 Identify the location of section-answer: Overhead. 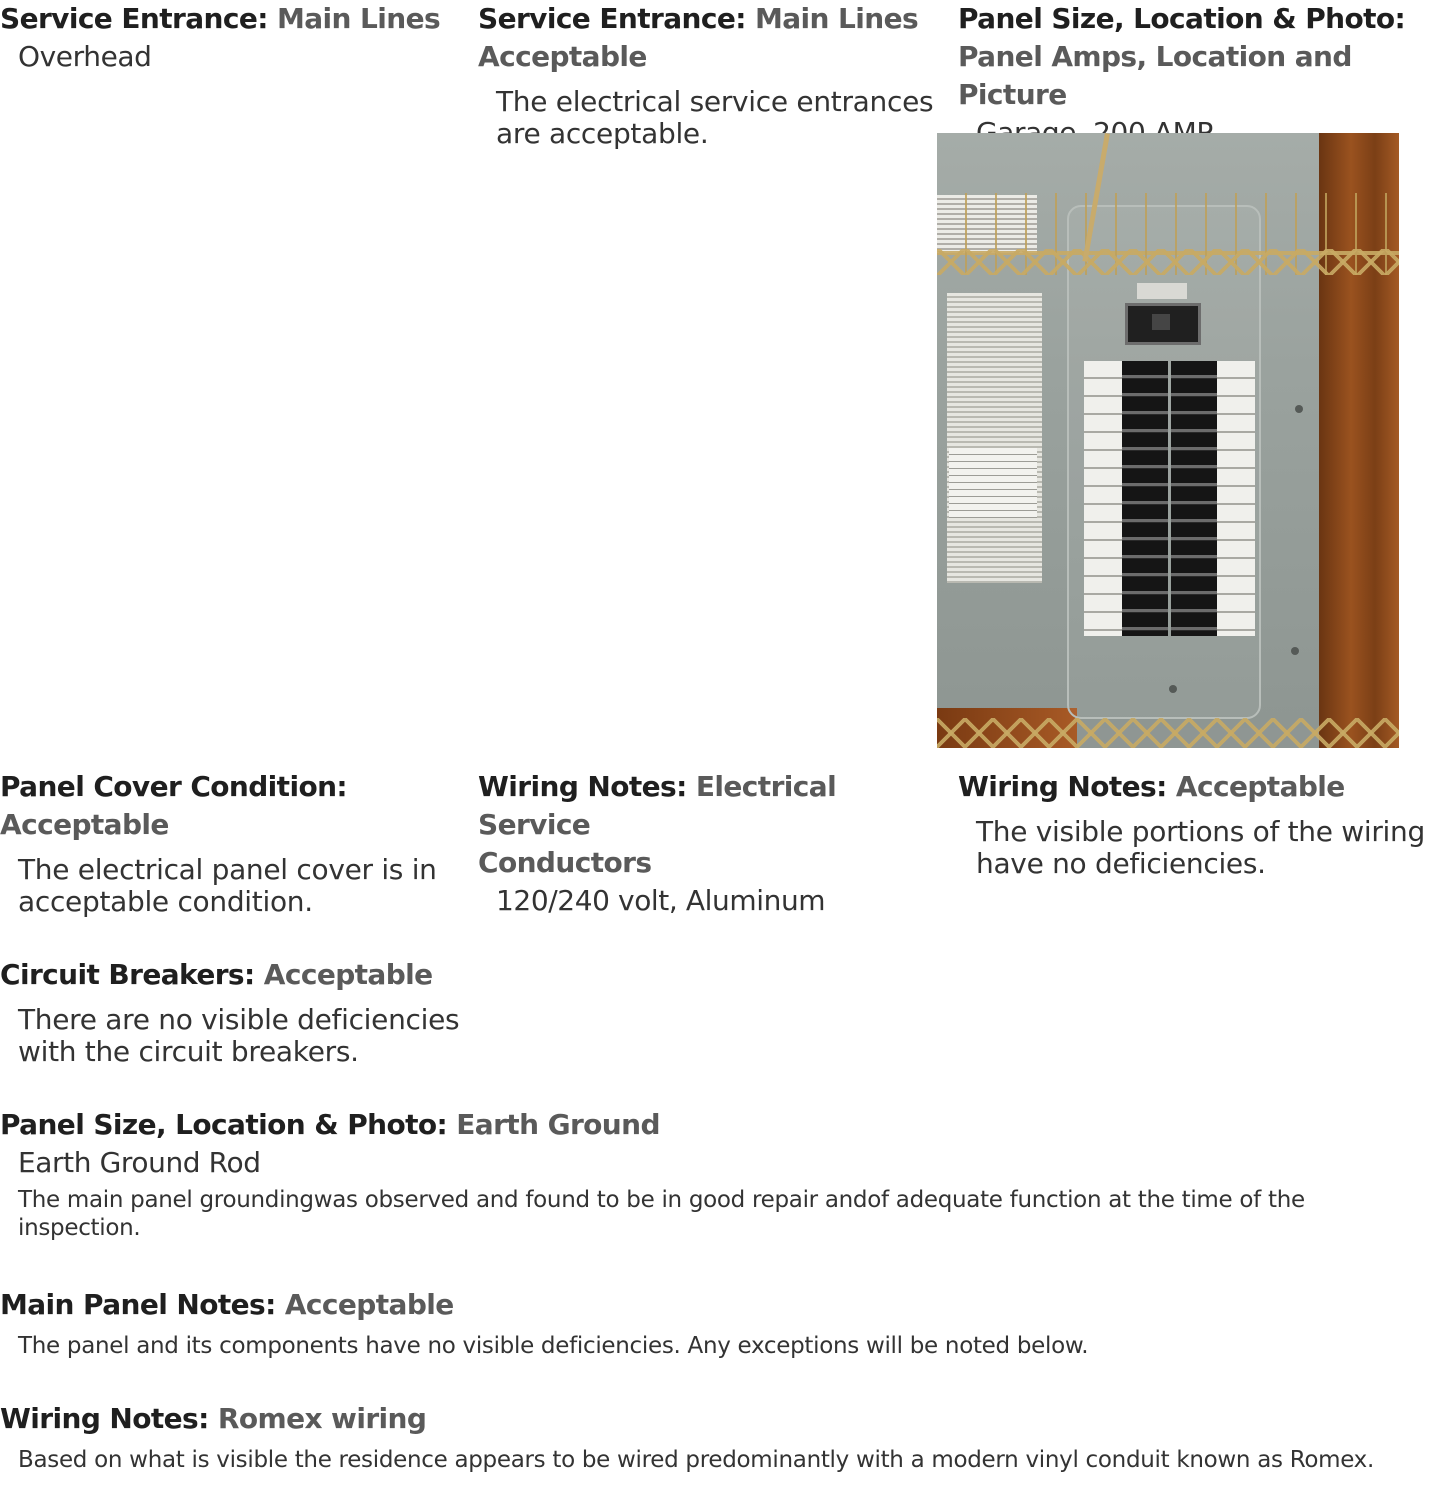
(85, 56).